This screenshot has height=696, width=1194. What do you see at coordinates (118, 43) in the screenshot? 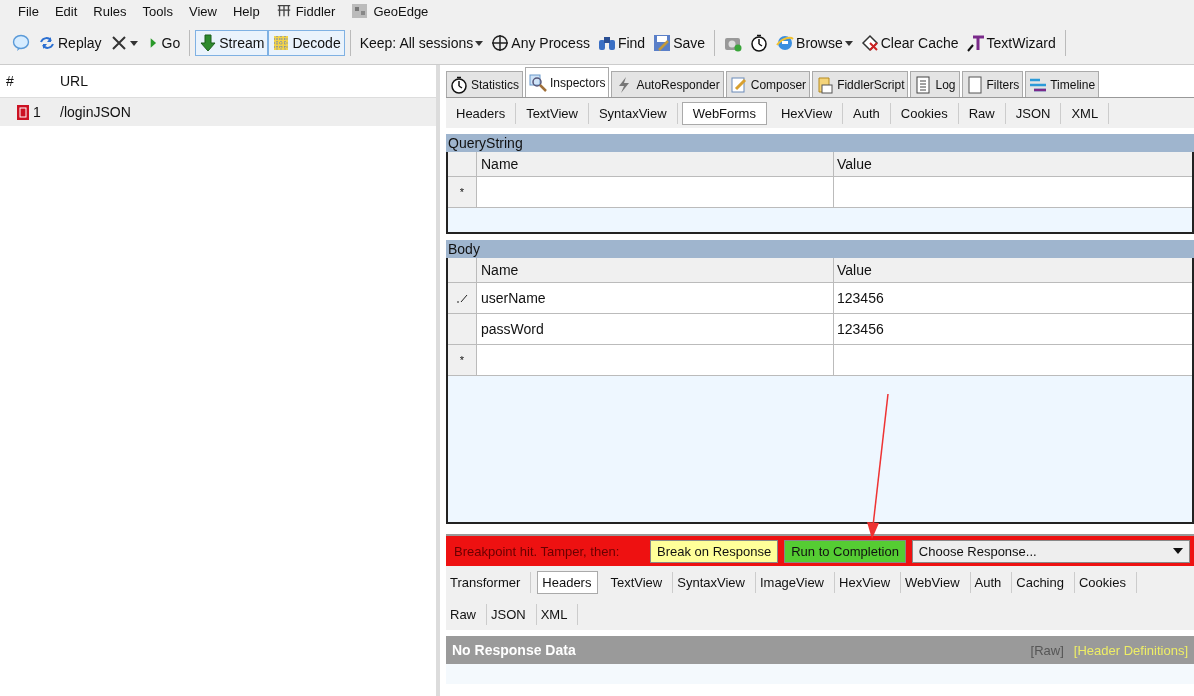
I see `remove-icon` at bounding box center [118, 43].